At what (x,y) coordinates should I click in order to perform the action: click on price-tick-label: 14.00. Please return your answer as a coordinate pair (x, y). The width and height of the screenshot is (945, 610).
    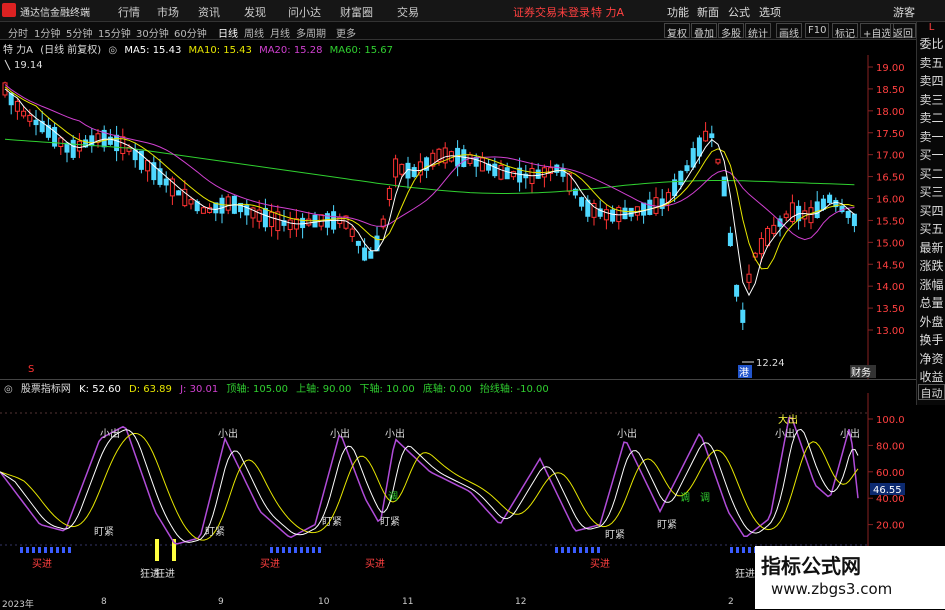
    Looking at the image, I should click on (890, 287).